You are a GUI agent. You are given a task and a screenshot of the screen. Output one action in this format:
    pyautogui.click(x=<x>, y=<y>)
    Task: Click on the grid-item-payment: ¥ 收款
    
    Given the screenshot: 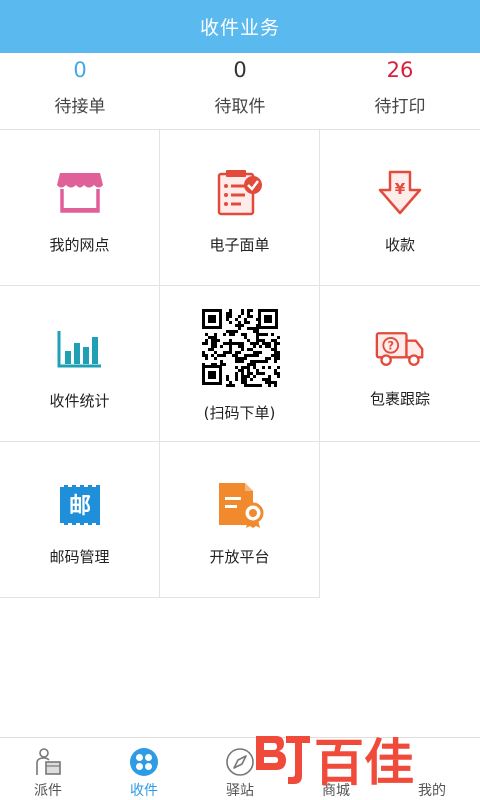 What is the action you would take?
    pyautogui.click(x=400, y=208)
    